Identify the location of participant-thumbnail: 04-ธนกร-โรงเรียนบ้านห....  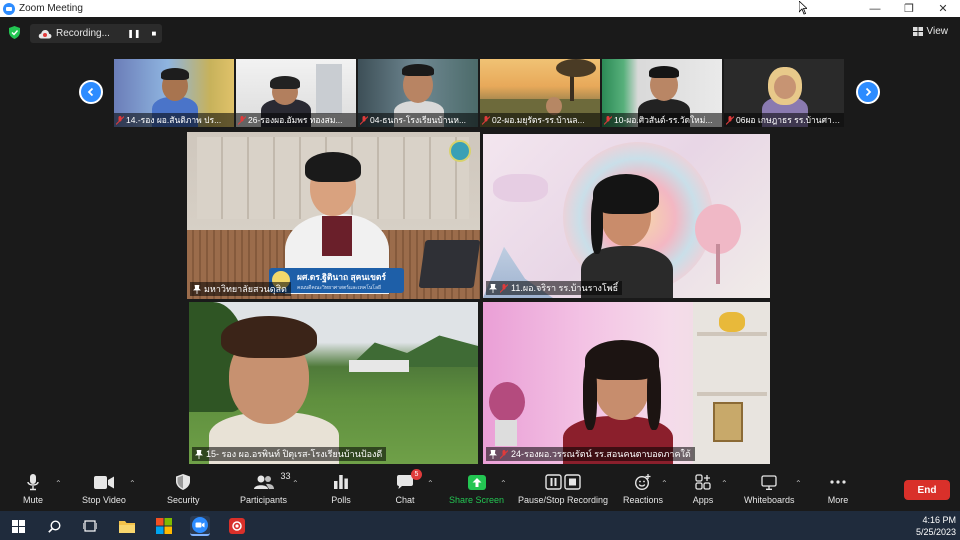
(418, 93).